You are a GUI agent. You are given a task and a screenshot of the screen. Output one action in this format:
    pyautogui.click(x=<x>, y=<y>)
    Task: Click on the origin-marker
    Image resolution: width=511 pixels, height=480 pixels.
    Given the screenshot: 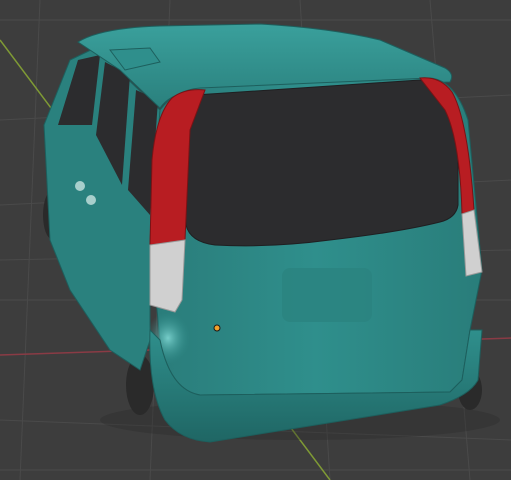 What is the action you would take?
    pyautogui.click(x=217, y=328)
    